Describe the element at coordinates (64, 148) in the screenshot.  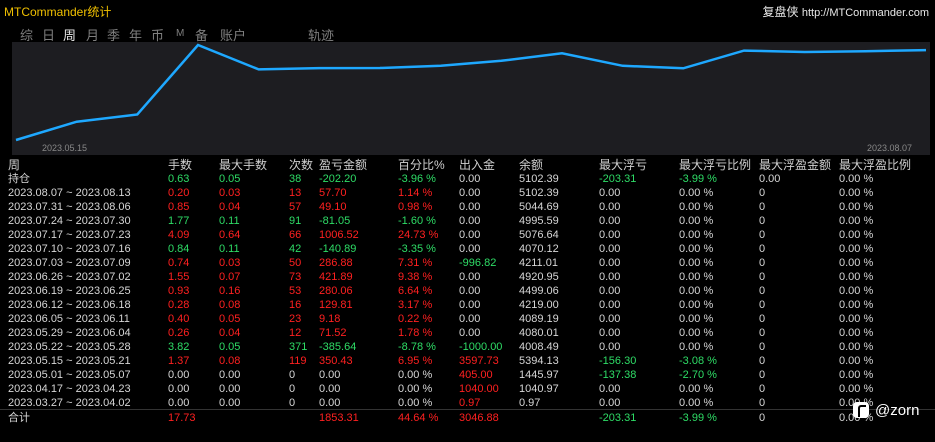
I see `x-start-label: 2023.05.15` at that location.